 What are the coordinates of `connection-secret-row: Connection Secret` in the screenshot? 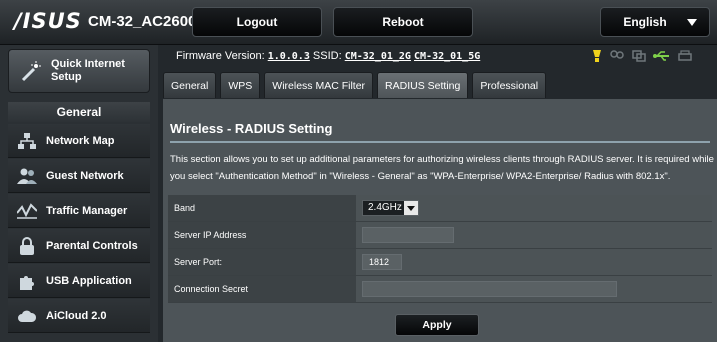 It's located at (440, 289).